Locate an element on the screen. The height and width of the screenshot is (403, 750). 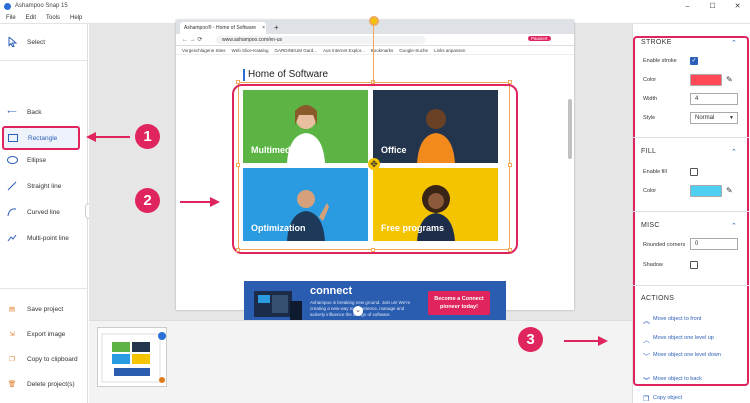
delete-project-button: 🗑 Delete project(s) is located at coordinates (44, 384).